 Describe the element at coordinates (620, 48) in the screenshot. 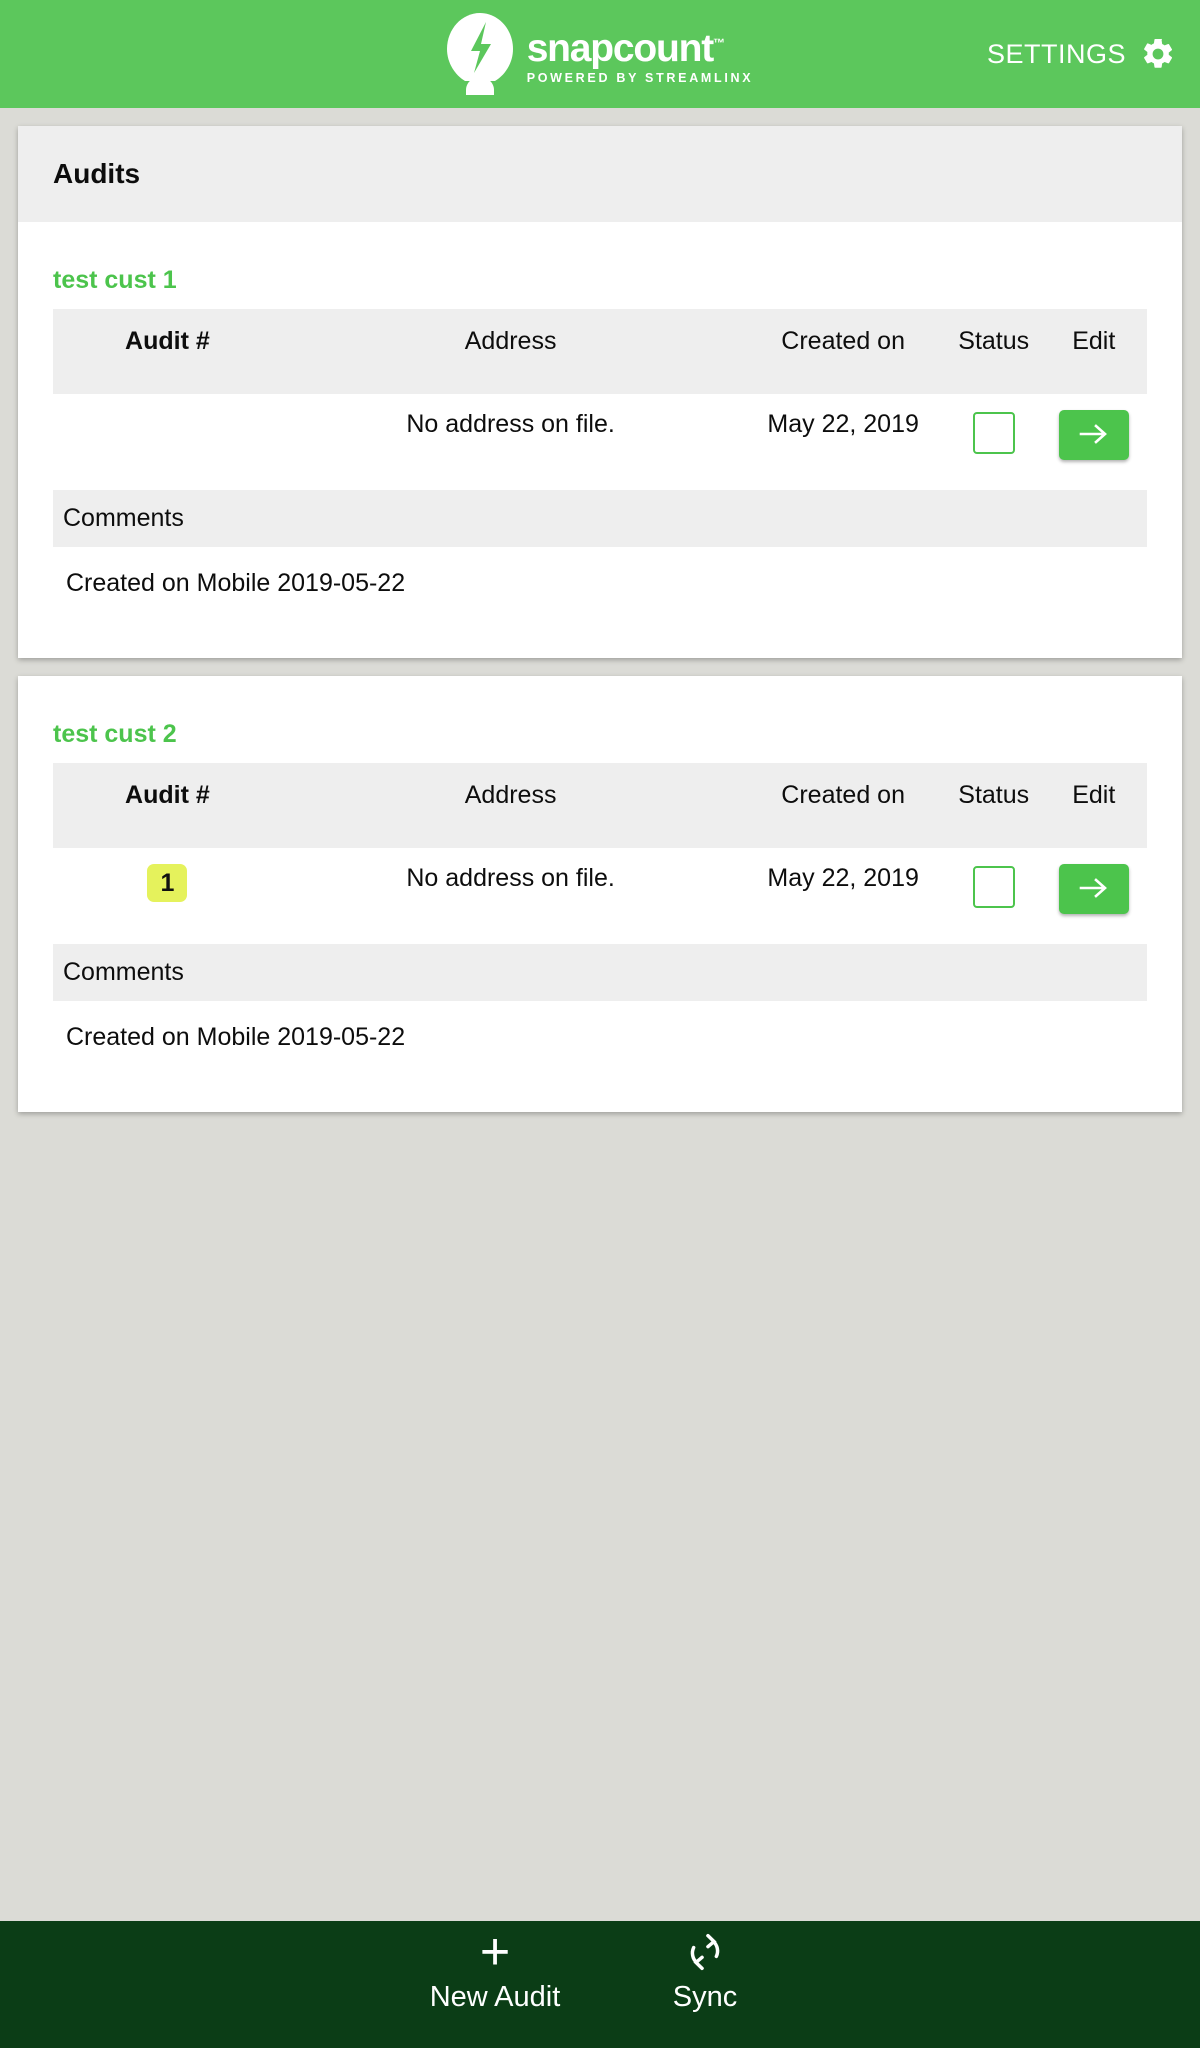

I see `brand-name: snapcount` at that location.